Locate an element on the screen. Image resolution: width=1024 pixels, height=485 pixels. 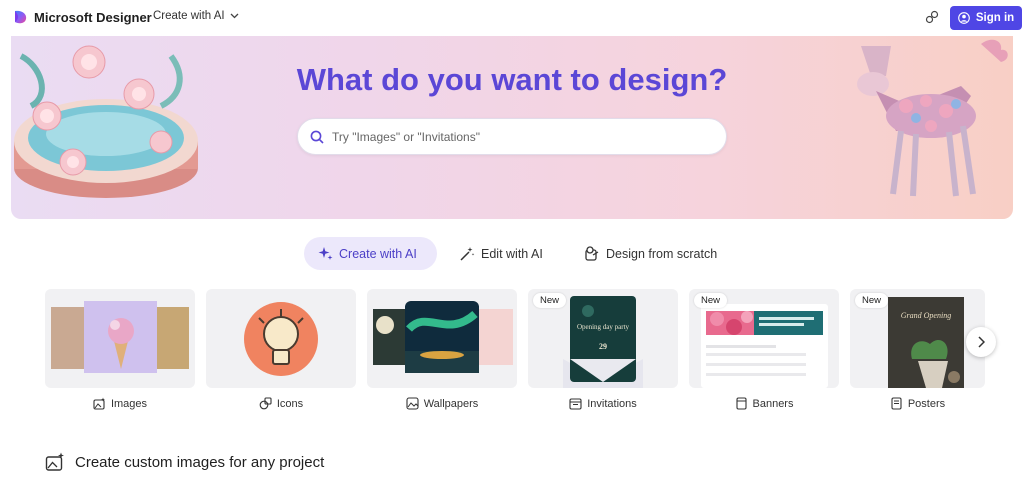
invitation-text: Opening day party is located at coordinates (603, 327).